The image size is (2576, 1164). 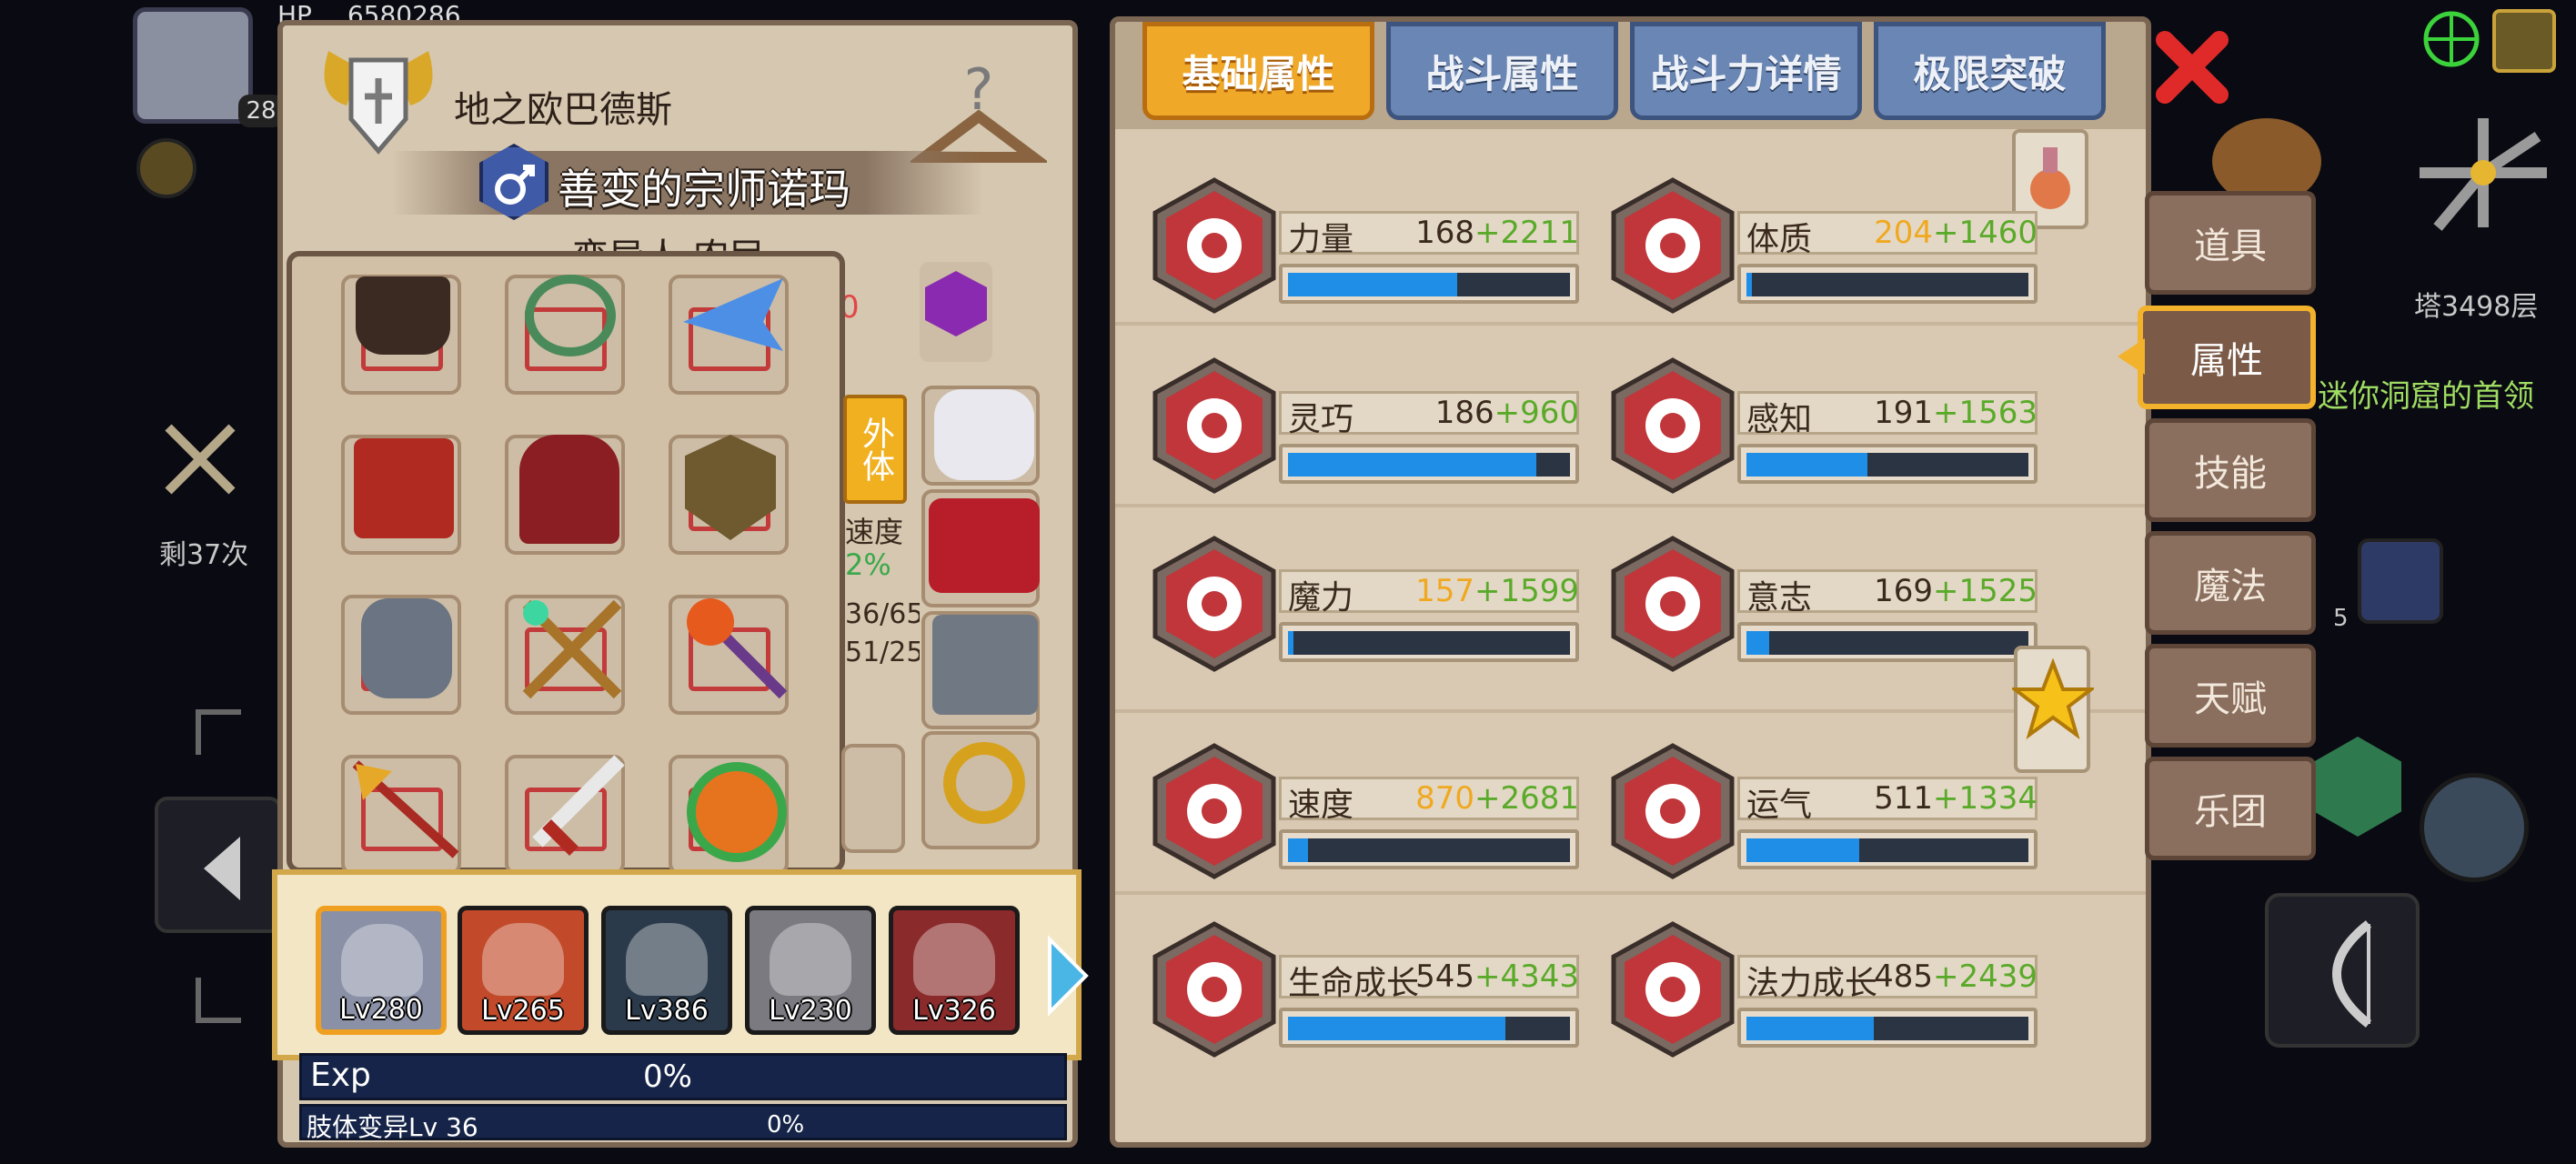 I want to click on side-menu-magic: 魔法, so click(x=2230, y=583).